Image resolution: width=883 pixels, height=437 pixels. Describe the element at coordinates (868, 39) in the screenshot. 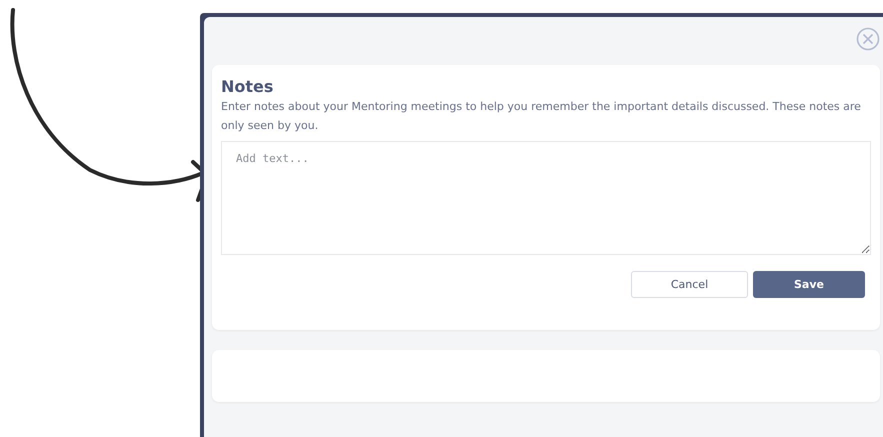

I see `close-icon` at that location.